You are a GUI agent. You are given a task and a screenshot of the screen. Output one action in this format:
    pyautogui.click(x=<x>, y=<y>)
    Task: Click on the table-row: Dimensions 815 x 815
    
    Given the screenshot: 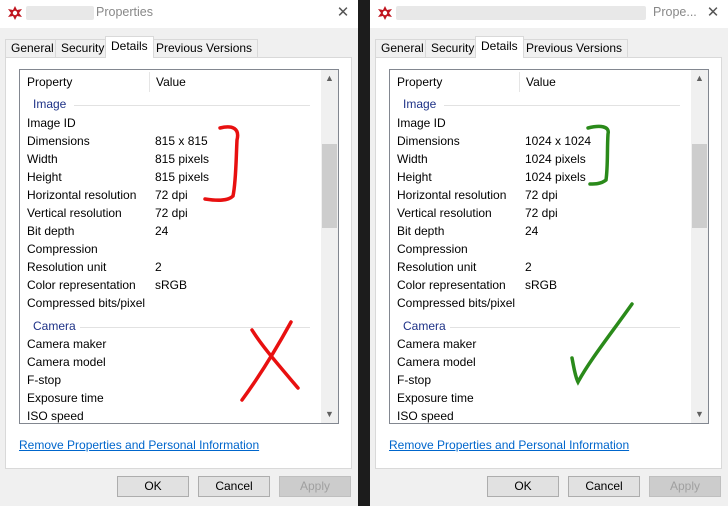 What is the action you would take?
    pyautogui.click(x=170, y=141)
    